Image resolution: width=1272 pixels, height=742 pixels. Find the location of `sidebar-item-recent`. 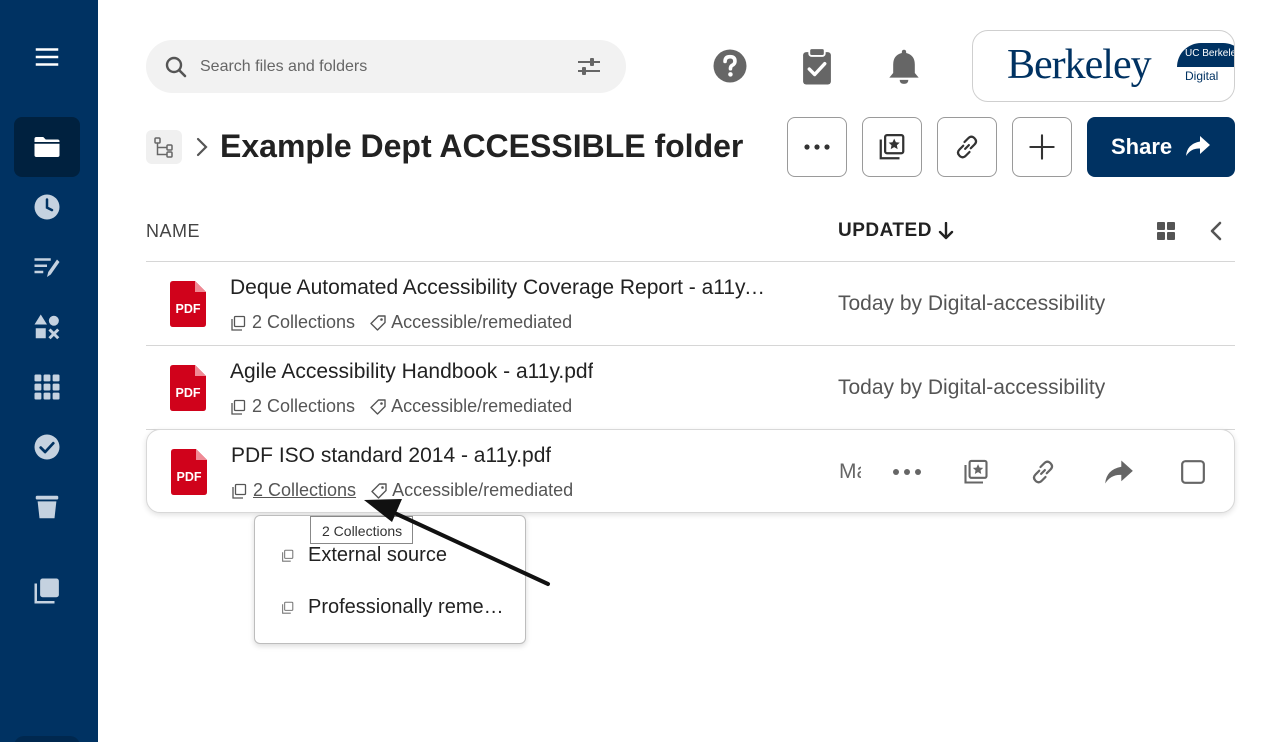

sidebar-item-recent is located at coordinates (47, 207).